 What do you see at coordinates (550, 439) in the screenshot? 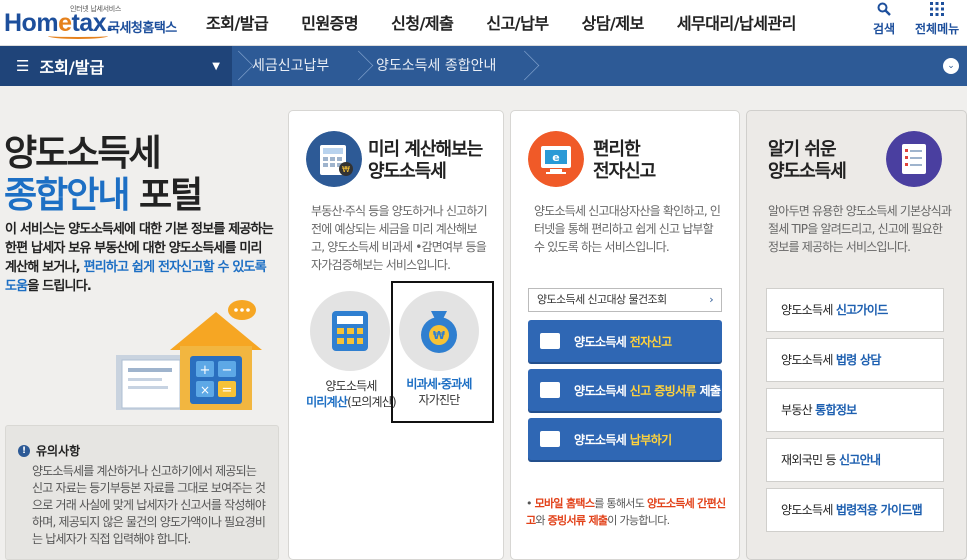
I see `payment-icon` at bounding box center [550, 439].